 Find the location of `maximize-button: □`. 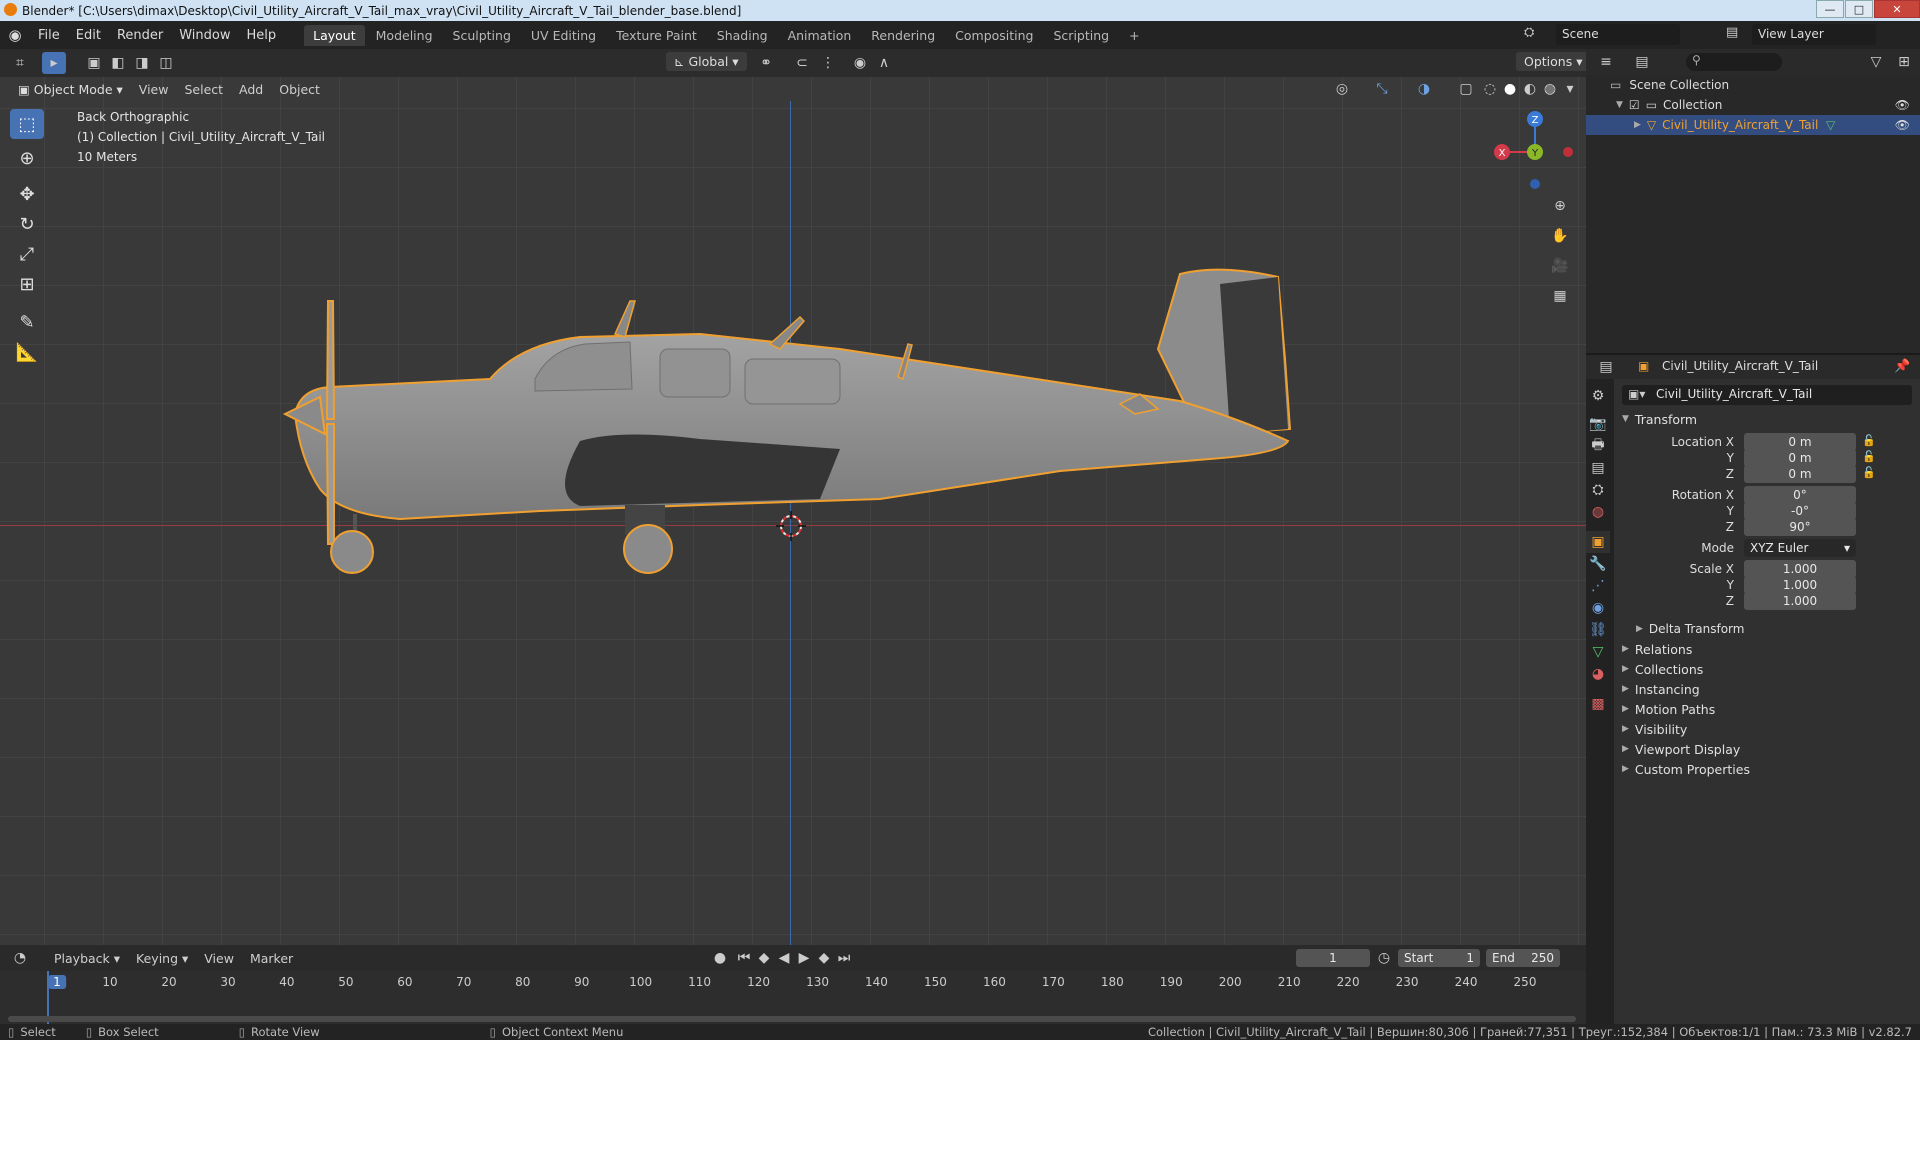

maximize-button: □ is located at coordinates (1859, 9).